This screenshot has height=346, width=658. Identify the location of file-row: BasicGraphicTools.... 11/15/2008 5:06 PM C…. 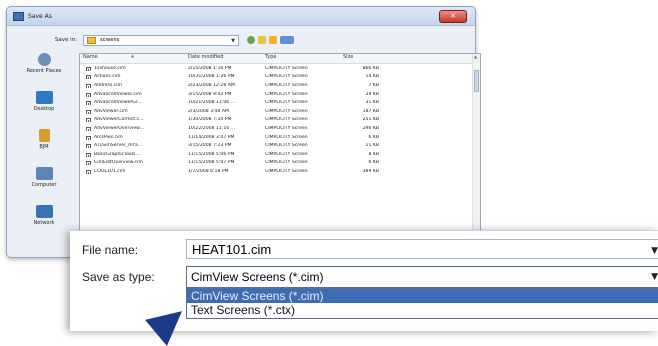
(280, 154).